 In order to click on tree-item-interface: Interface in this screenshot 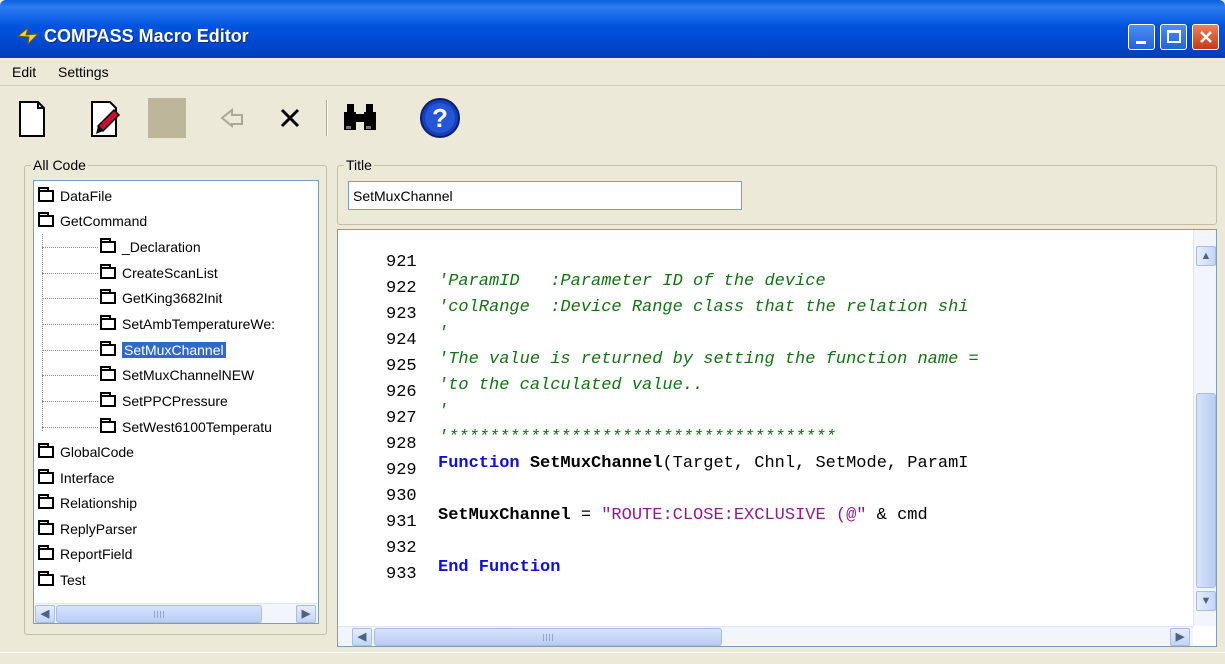, I will do `click(76, 478)`.